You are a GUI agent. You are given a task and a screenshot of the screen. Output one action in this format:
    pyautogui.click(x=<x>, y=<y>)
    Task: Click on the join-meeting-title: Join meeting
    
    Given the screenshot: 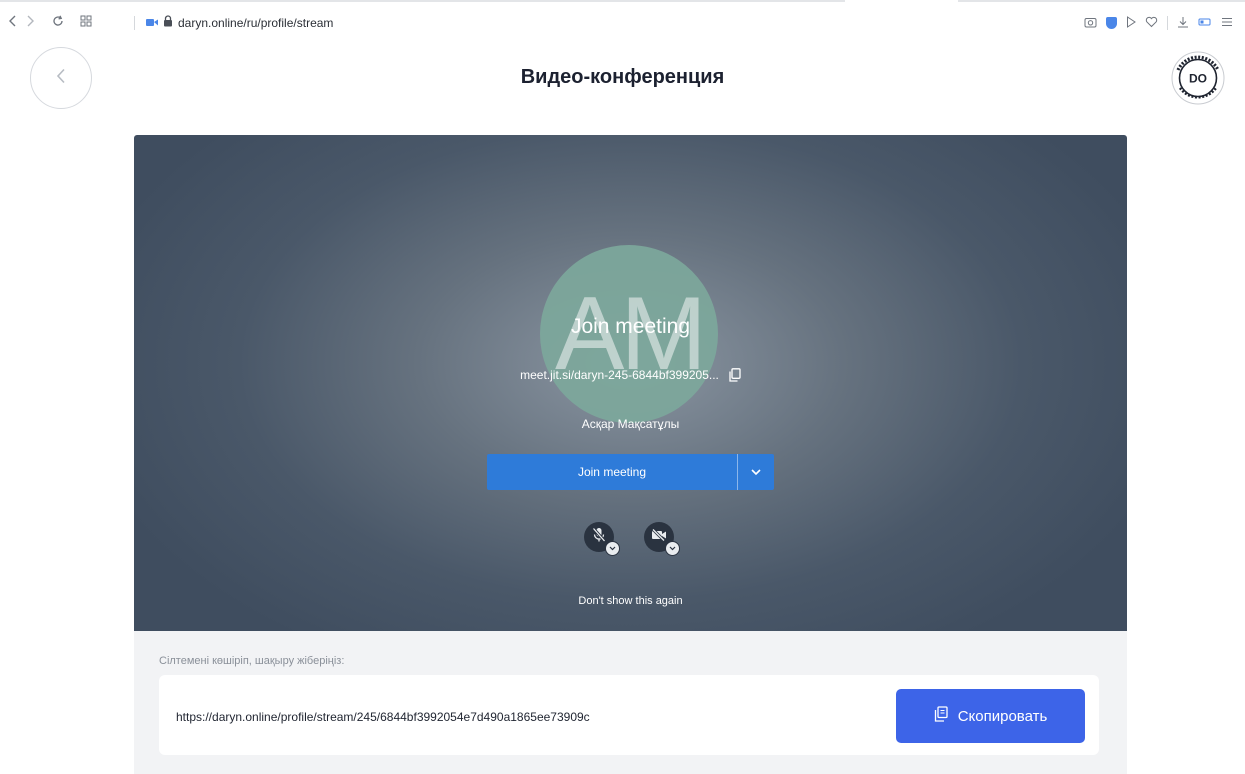 What is the action you would take?
    pyautogui.click(x=630, y=326)
    